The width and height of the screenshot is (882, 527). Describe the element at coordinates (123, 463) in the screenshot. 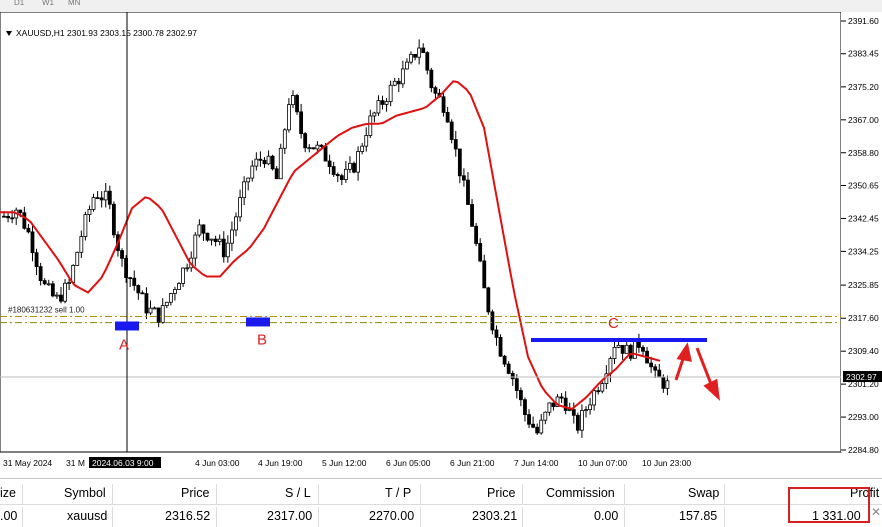

I see `crosshair-time-label: 2024.06.03 9:00` at that location.